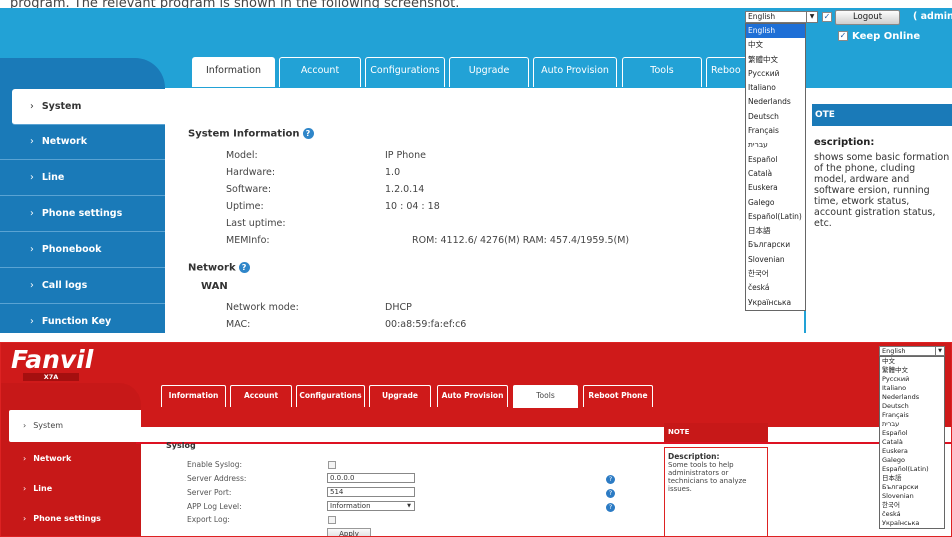  I want to click on logout-button: Logout, so click(867, 17).